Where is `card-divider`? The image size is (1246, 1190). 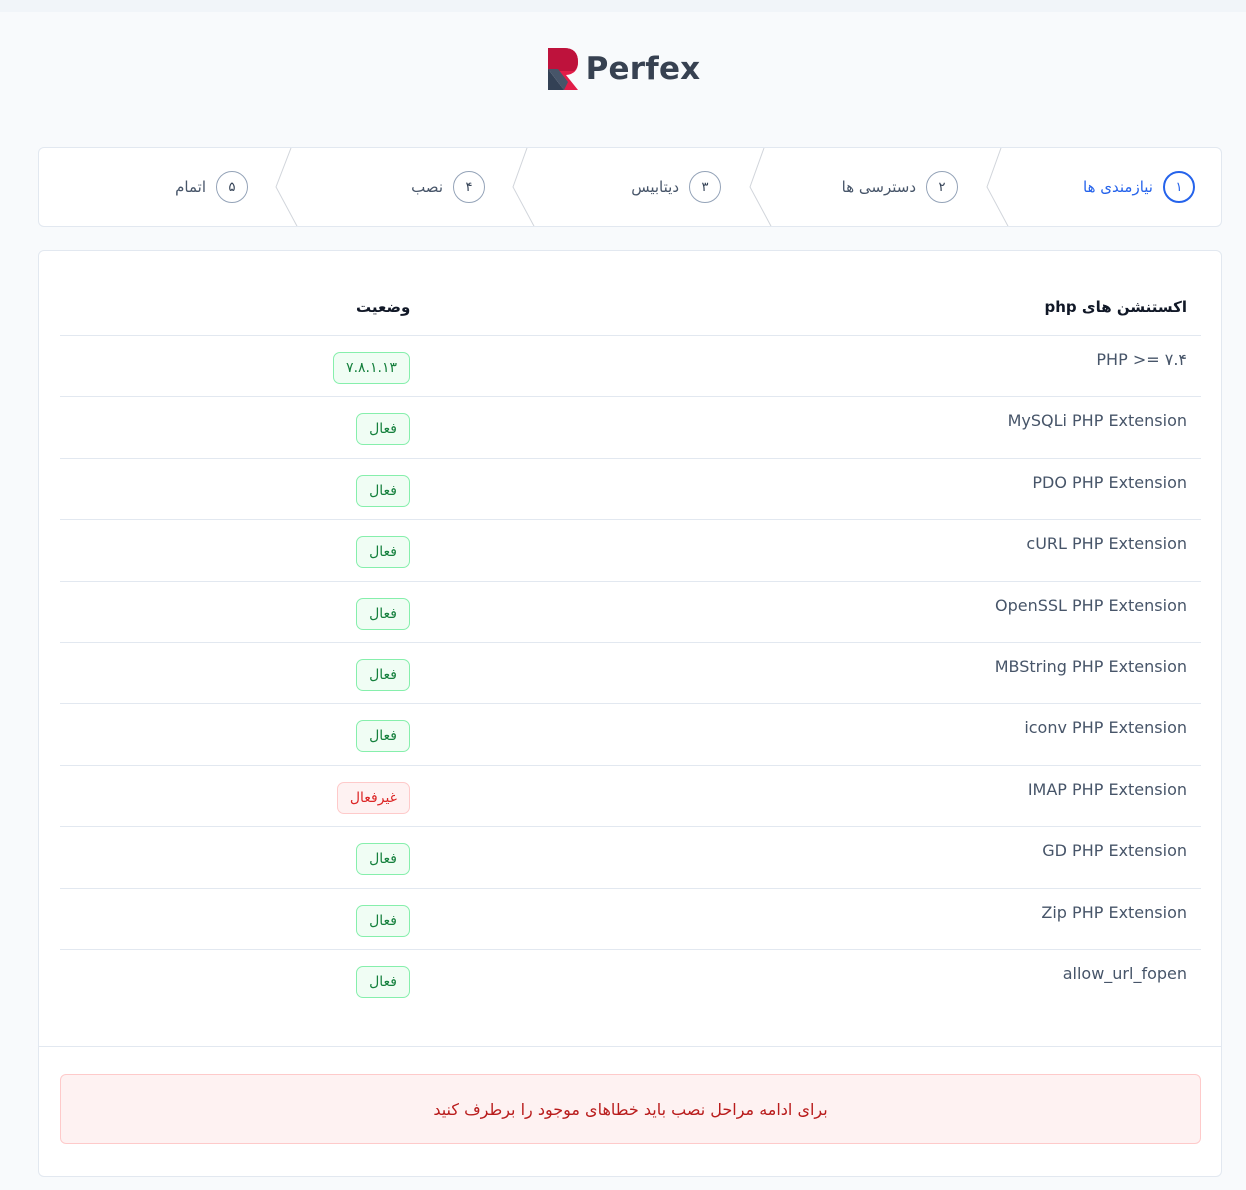 card-divider is located at coordinates (630, 1046).